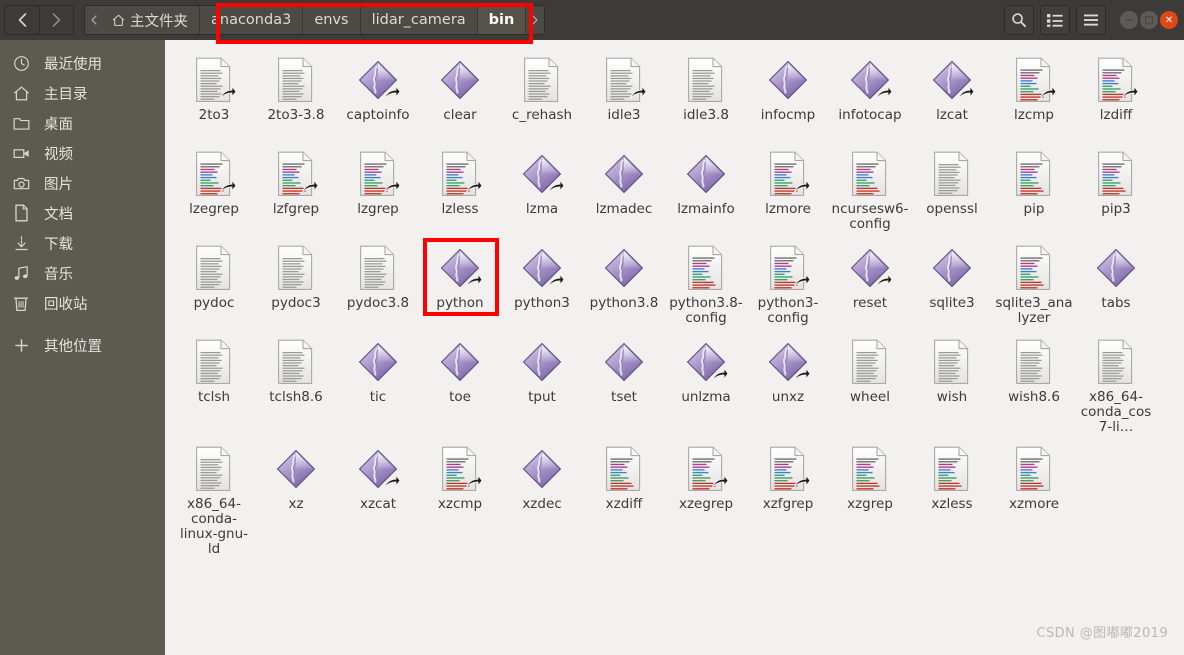 This screenshot has width=1184, height=655. Describe the element at coordinates (1019, 20) in the screenshot. I see `search-button` at that location.